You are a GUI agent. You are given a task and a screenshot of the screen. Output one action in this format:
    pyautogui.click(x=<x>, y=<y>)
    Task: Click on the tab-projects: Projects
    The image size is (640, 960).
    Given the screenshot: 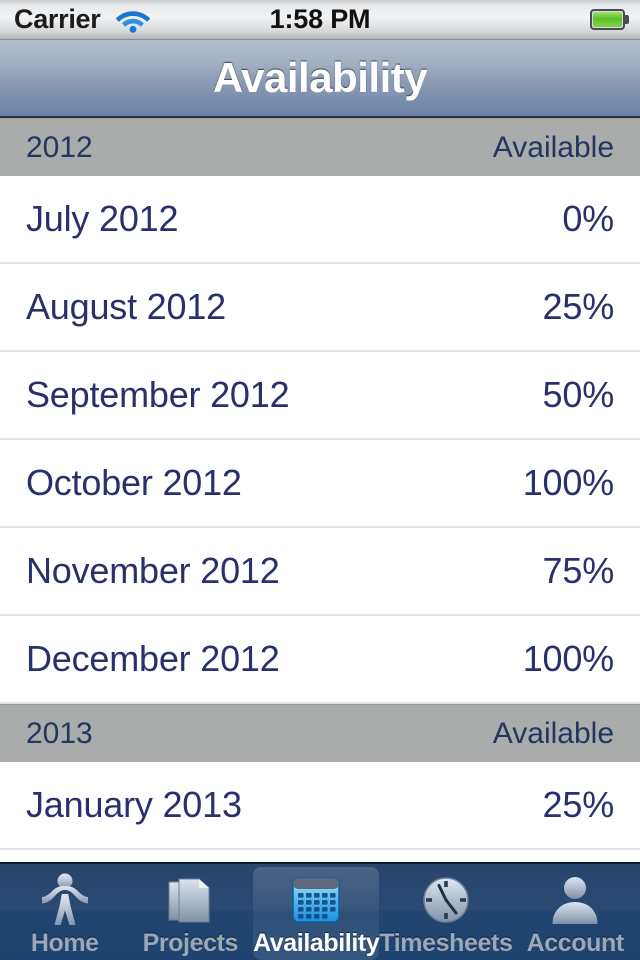 What is the action you would take?
    pyautogui.click(x=191, y=913)
    